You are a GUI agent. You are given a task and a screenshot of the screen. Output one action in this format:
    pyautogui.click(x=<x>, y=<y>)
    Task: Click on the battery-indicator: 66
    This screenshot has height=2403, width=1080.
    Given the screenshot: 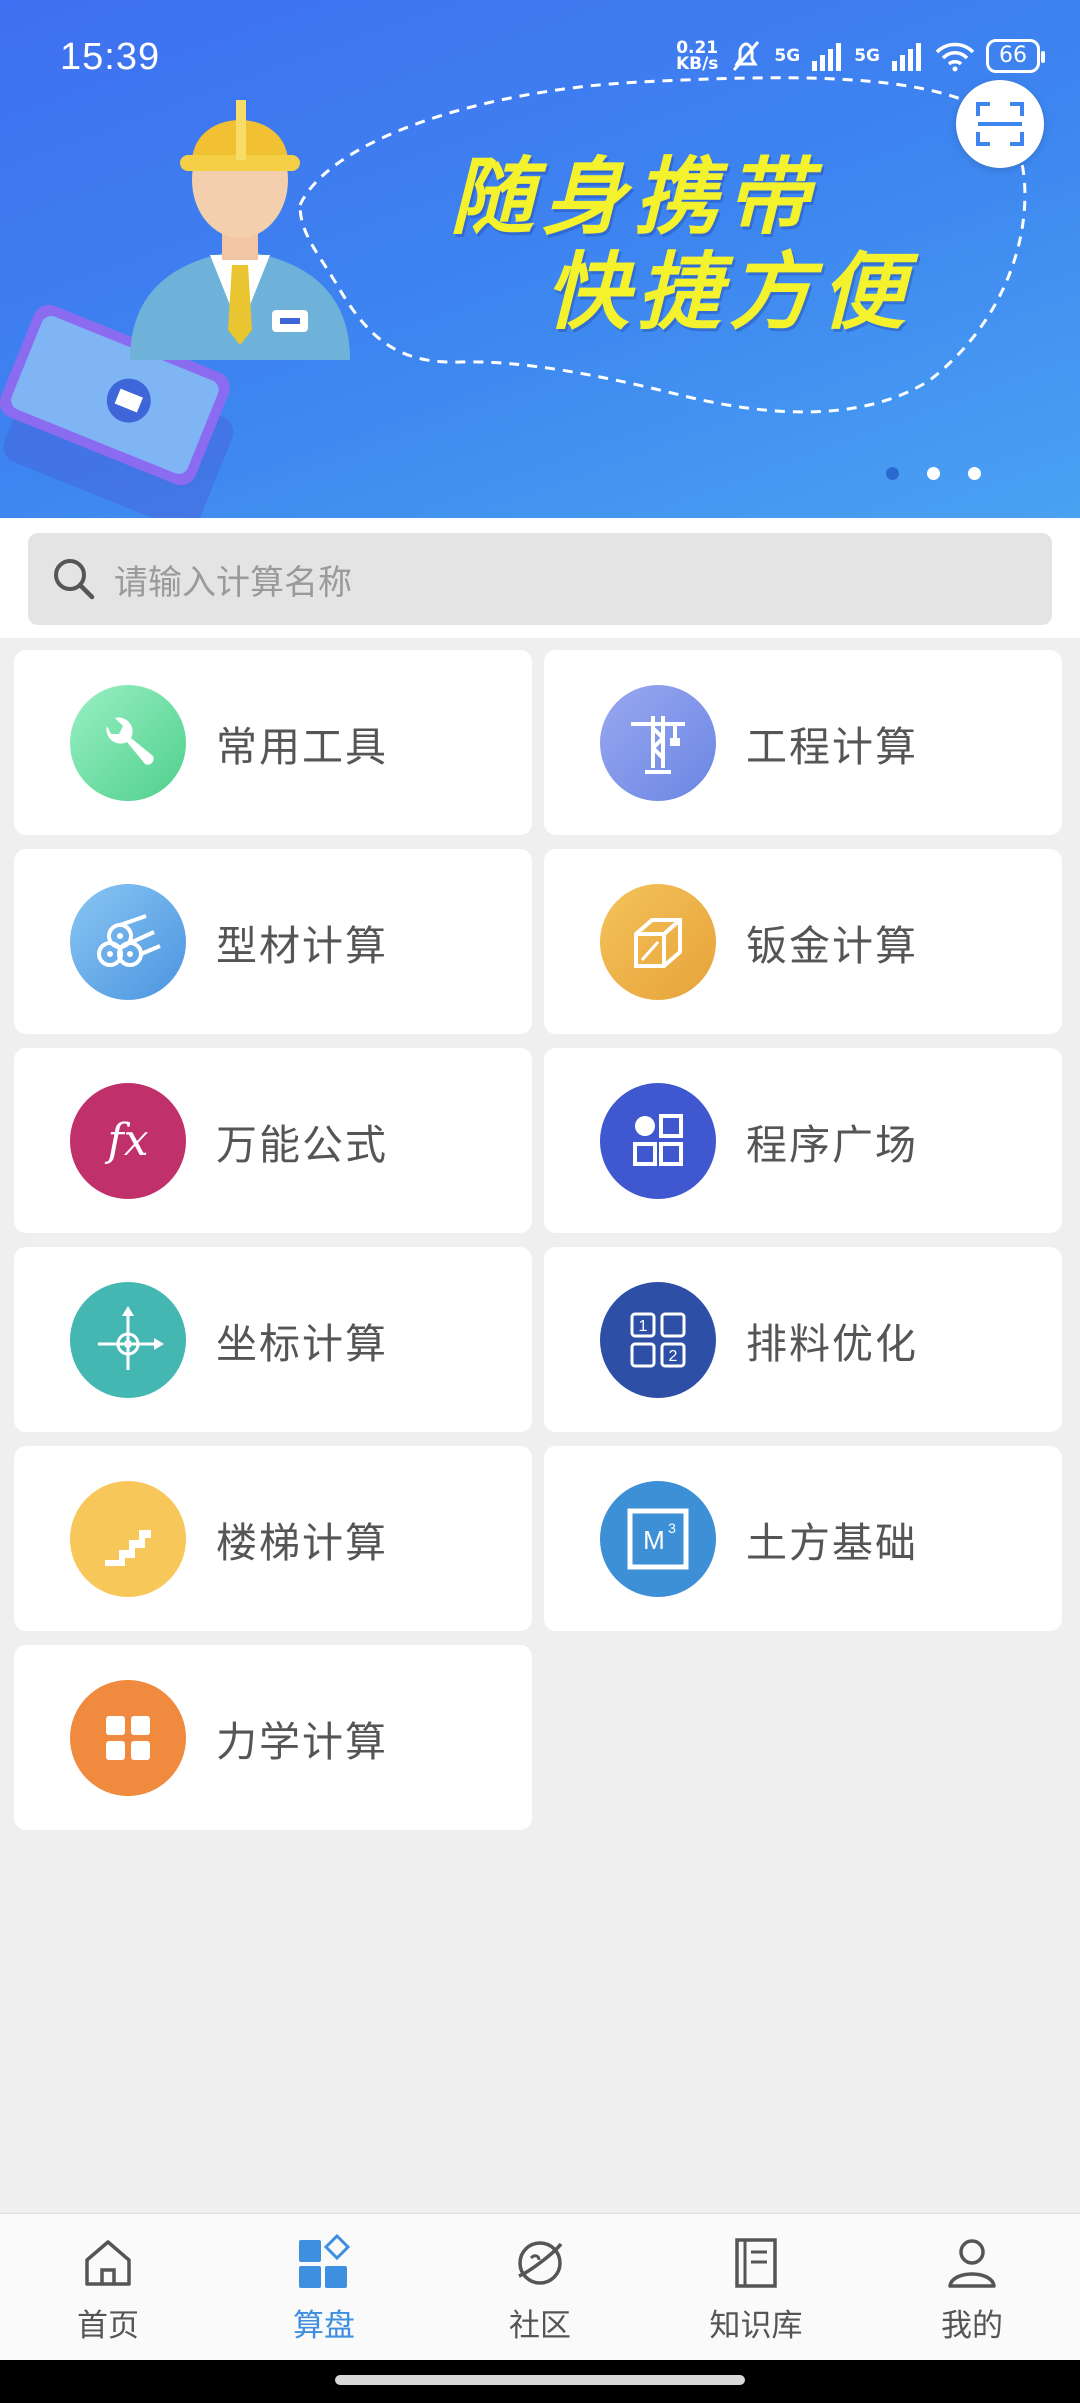 What is the action you would take?
    pyautogui.click(x=1015, y=56)
    